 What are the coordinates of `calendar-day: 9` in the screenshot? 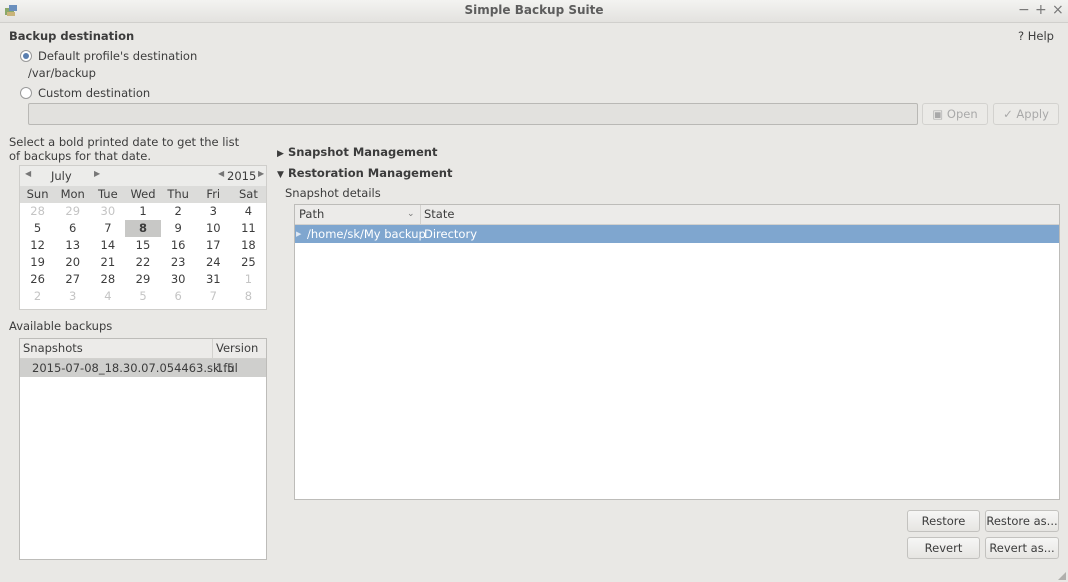 It's located at (178, 228).